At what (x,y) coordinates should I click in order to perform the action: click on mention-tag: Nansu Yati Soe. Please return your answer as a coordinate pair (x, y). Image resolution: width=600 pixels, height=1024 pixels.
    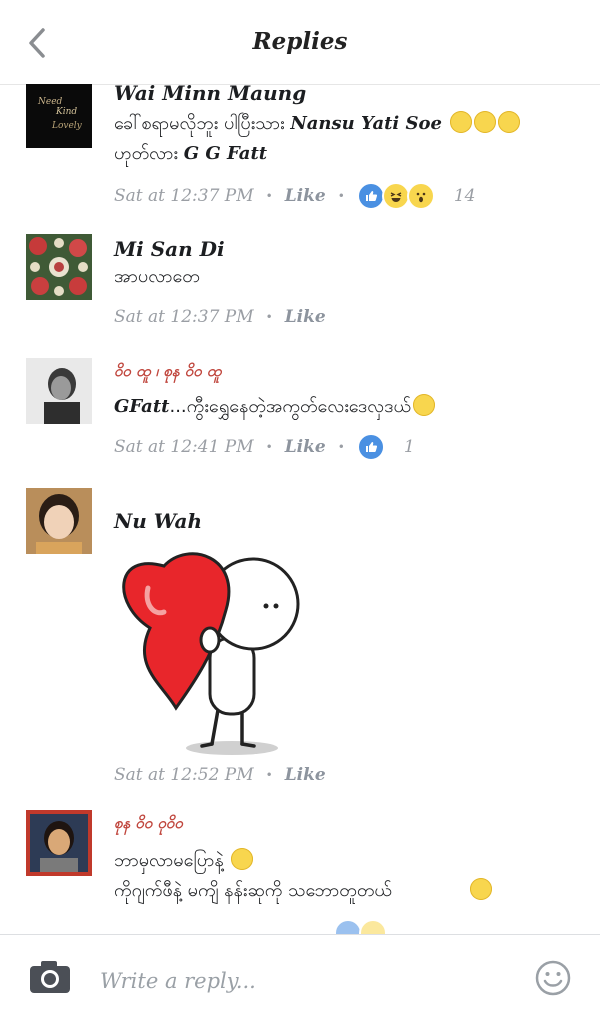
    Looking at the image, I should click on (366, 123).